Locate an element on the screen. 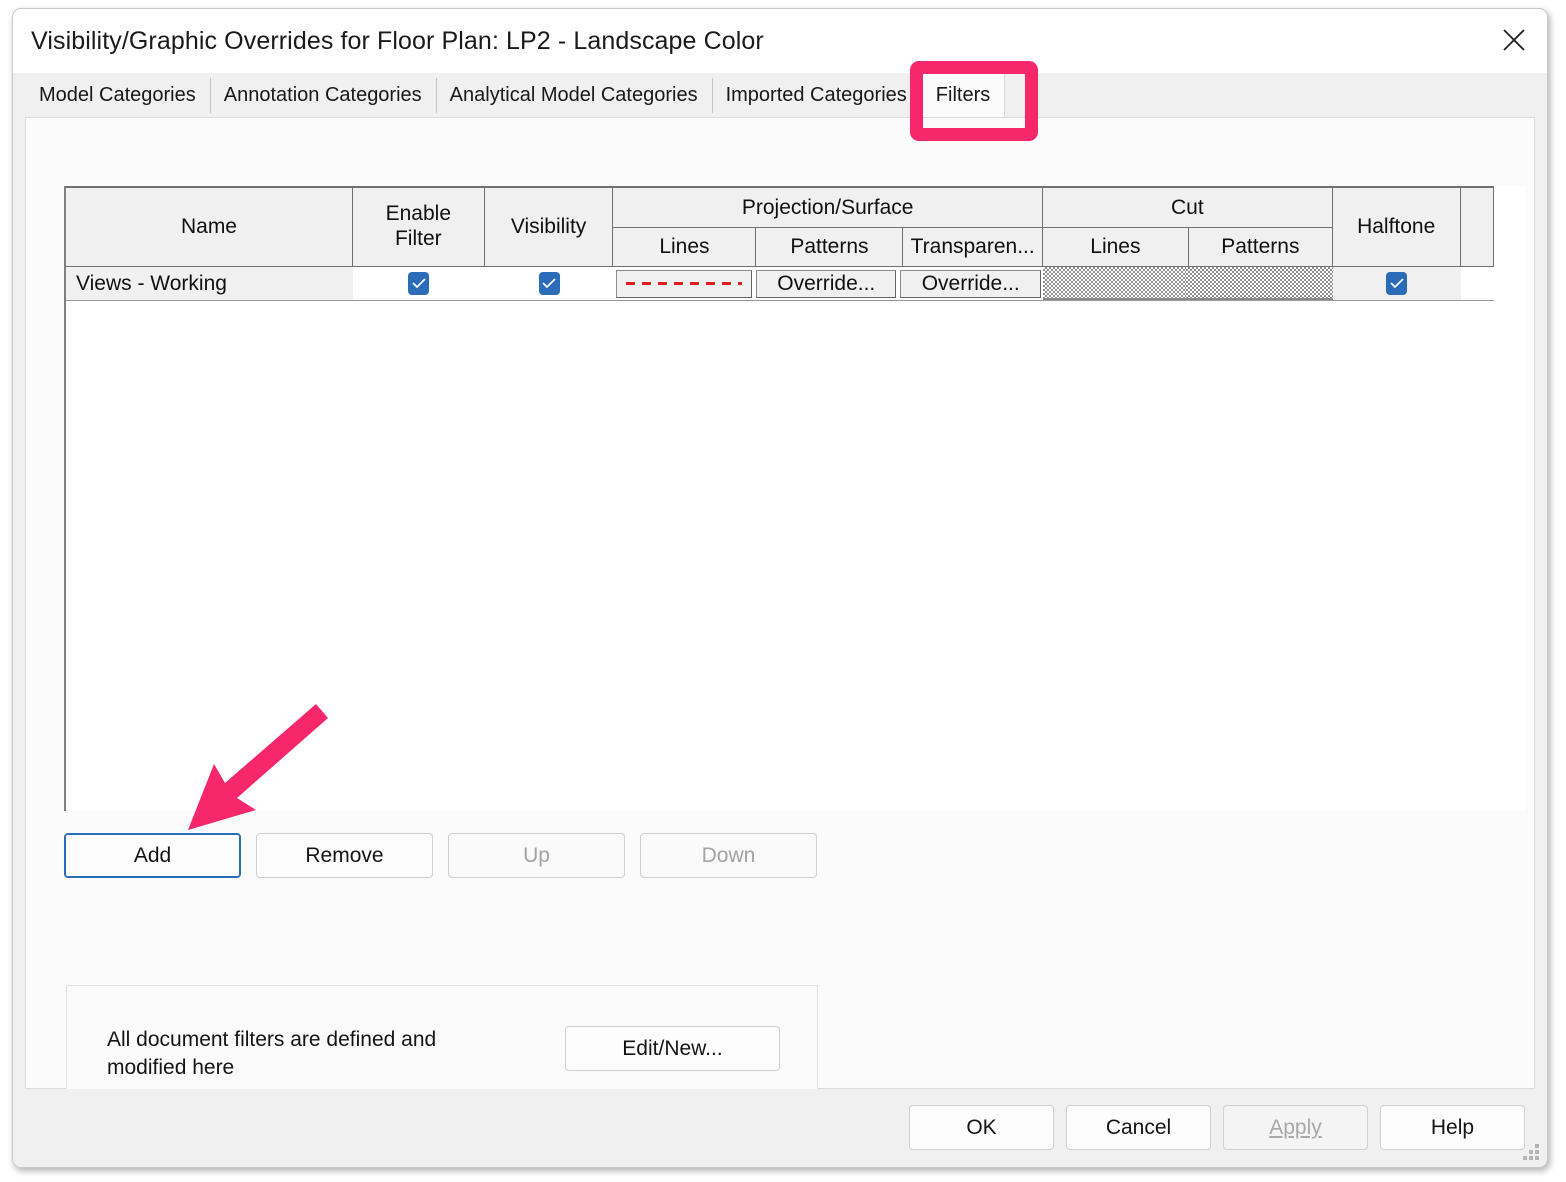  tab-label: Model Categories is located at coordinates (117, 95).